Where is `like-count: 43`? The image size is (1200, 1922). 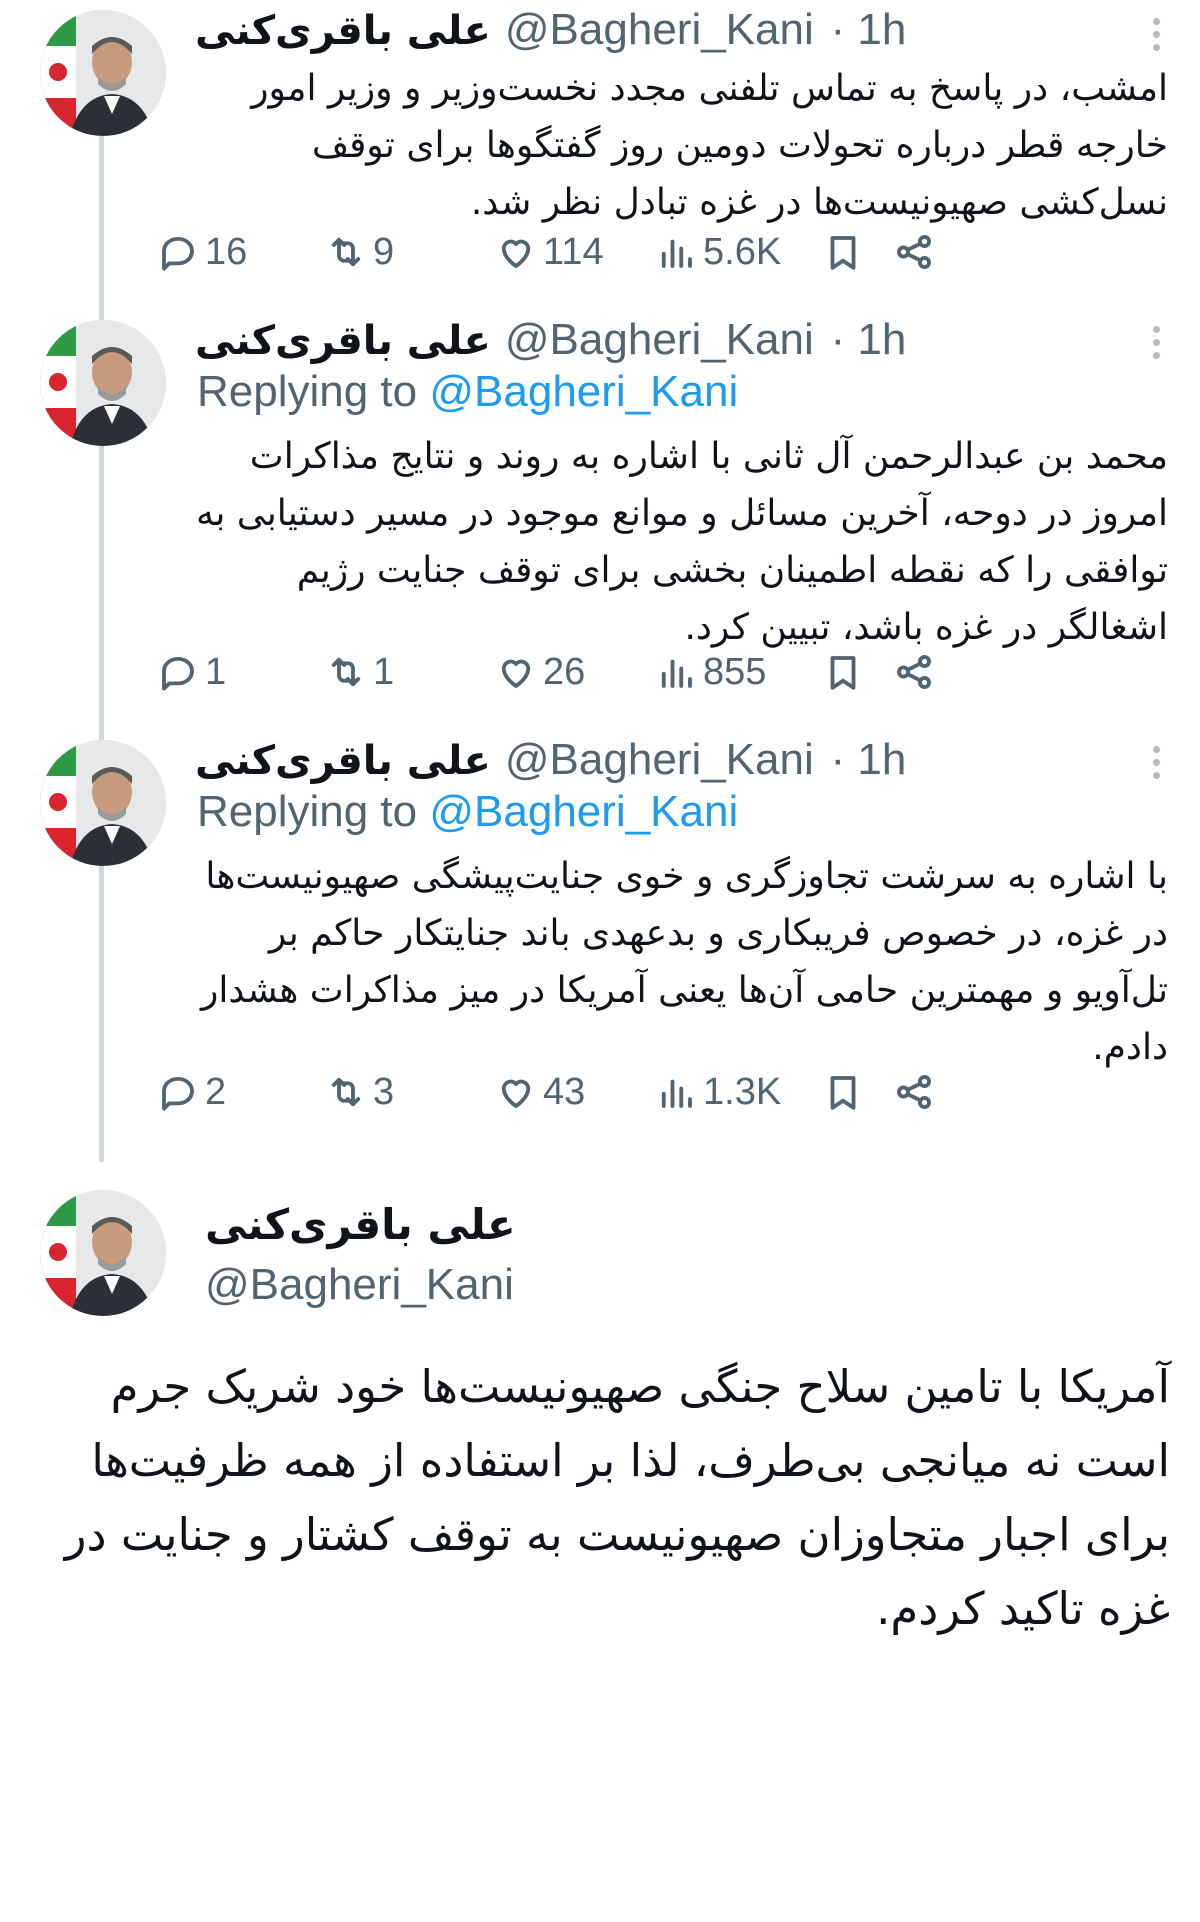 like-count: 43 is located at coordinates (564, 1091).